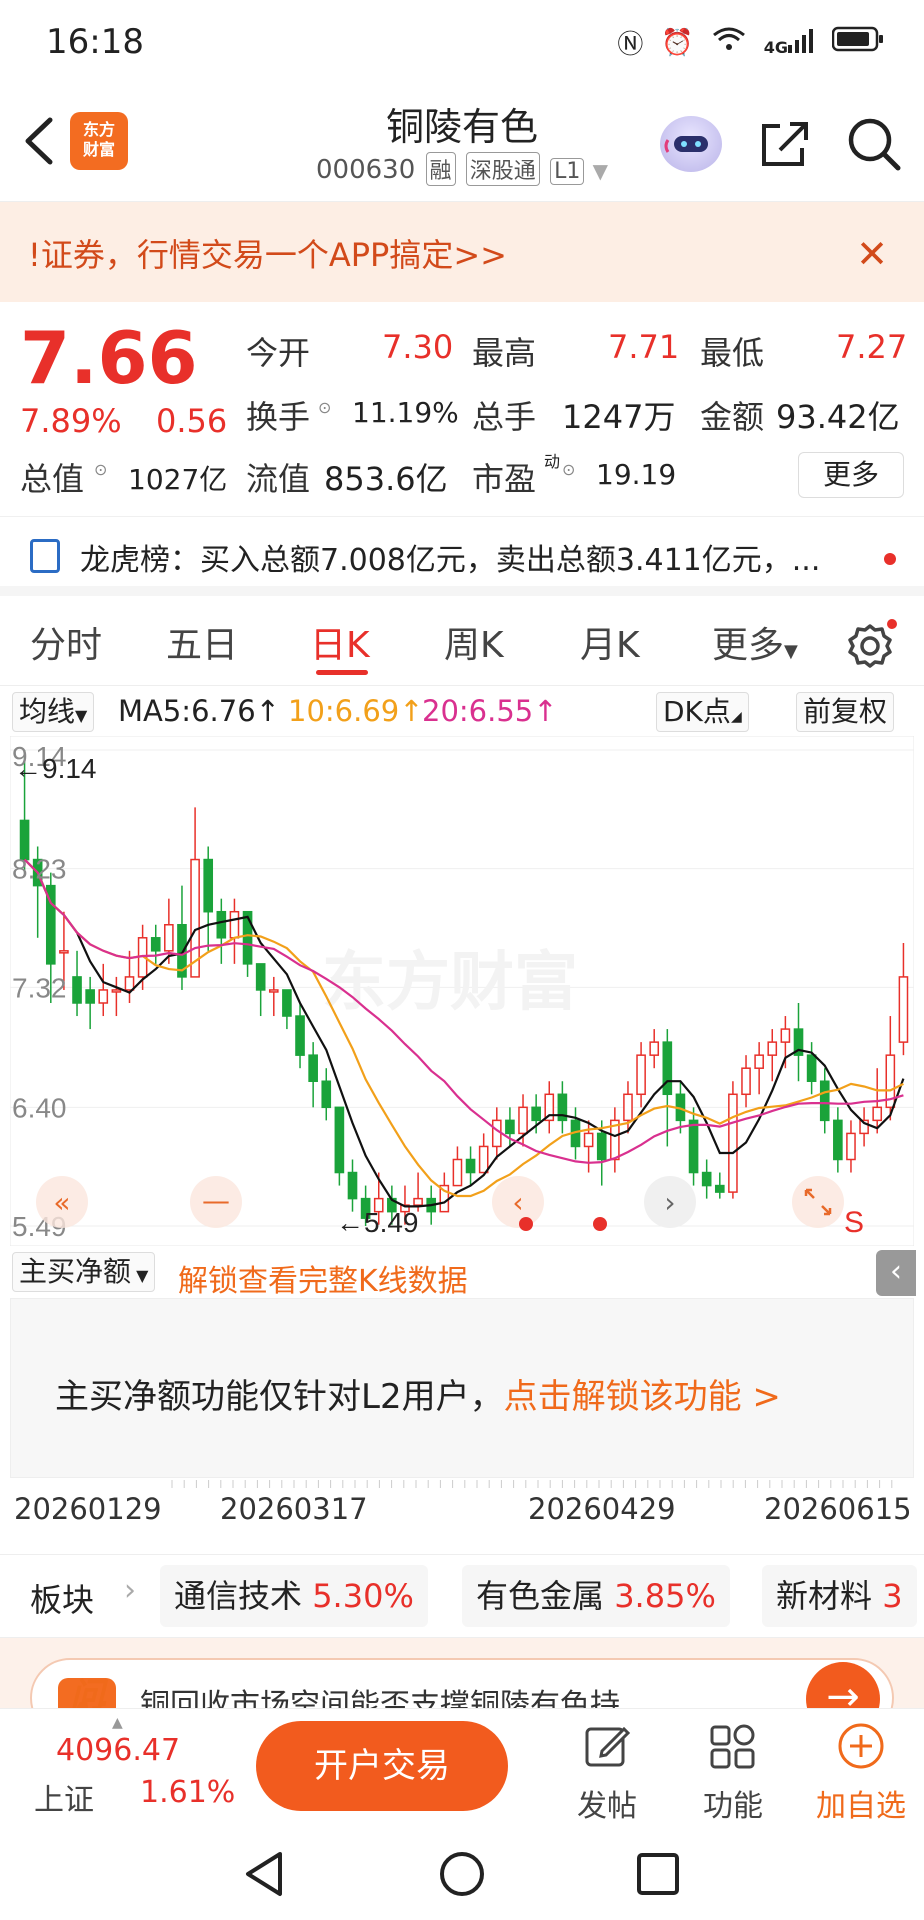  What do you see at coordinates (818, 1202) in the screenshot?
I see `expand-icon` at bounding box center [818, 1202].